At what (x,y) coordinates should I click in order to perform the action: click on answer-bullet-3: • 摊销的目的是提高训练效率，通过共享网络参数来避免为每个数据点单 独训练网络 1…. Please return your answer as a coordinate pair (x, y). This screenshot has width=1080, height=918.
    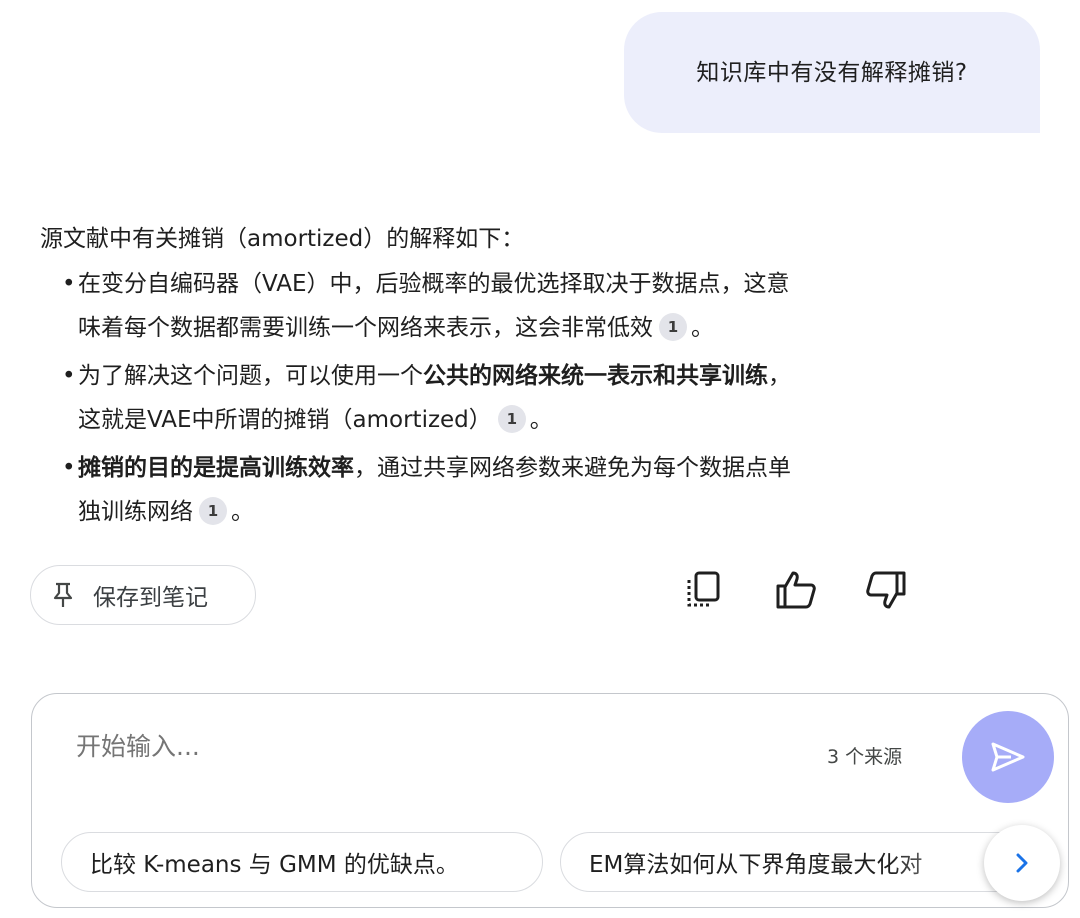
    Looking at the image, I should click on (480, 490).